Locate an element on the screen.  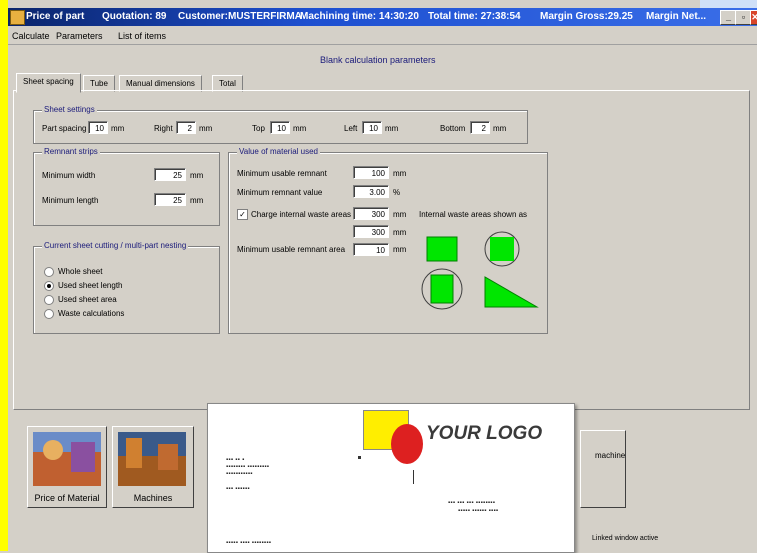
tile-label: Price of Material is located at coordinates (67, 498).